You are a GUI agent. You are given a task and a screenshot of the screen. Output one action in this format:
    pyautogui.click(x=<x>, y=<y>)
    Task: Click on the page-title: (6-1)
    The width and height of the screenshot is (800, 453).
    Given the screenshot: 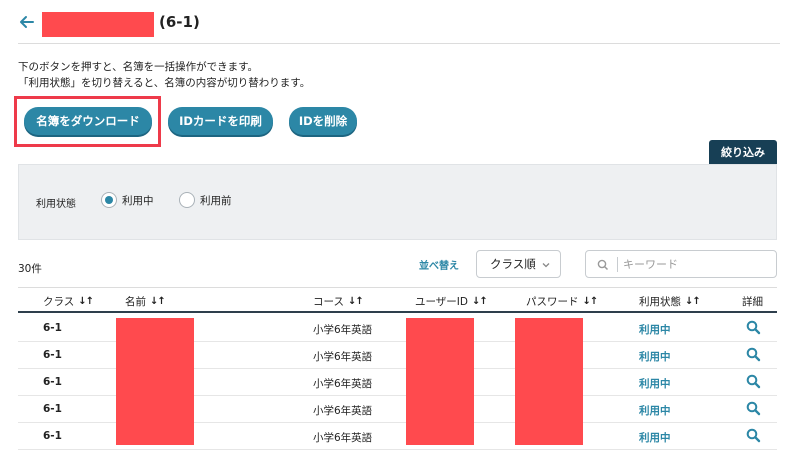 What is the action you would take?
    pyautogui.click(x=179, y=22)
    